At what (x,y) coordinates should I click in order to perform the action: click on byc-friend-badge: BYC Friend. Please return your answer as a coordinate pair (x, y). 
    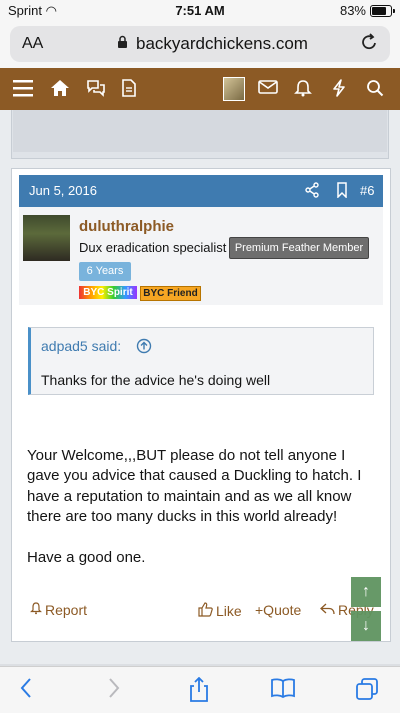
    Looking at the image, I should click on (170, 293).